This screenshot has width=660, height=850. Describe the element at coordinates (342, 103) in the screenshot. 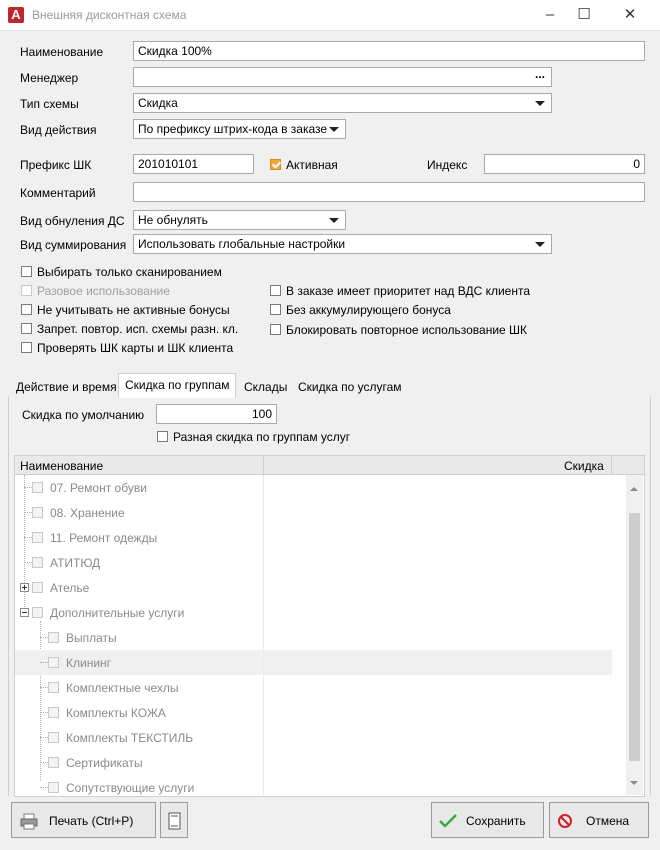

I see `scheme-type-select: Скидка` at that location.